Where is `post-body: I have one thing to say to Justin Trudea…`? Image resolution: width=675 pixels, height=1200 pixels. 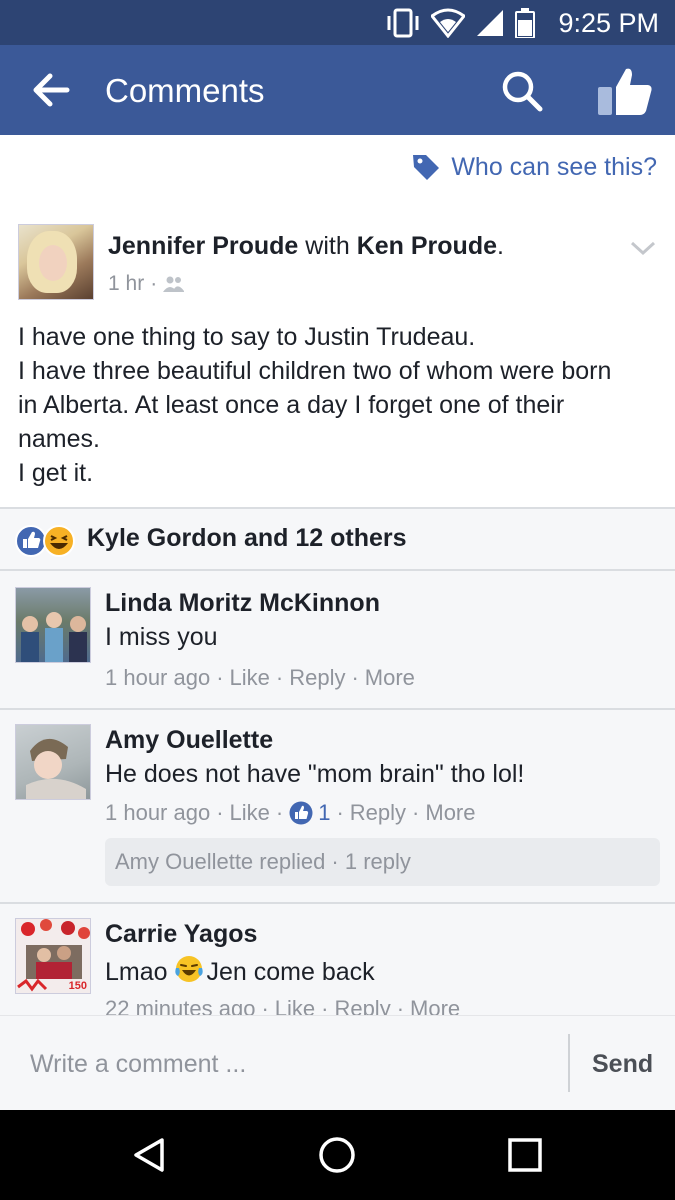
post-body: I have one thing to say to Justin Trudea… is located at coordinates (336, 405).